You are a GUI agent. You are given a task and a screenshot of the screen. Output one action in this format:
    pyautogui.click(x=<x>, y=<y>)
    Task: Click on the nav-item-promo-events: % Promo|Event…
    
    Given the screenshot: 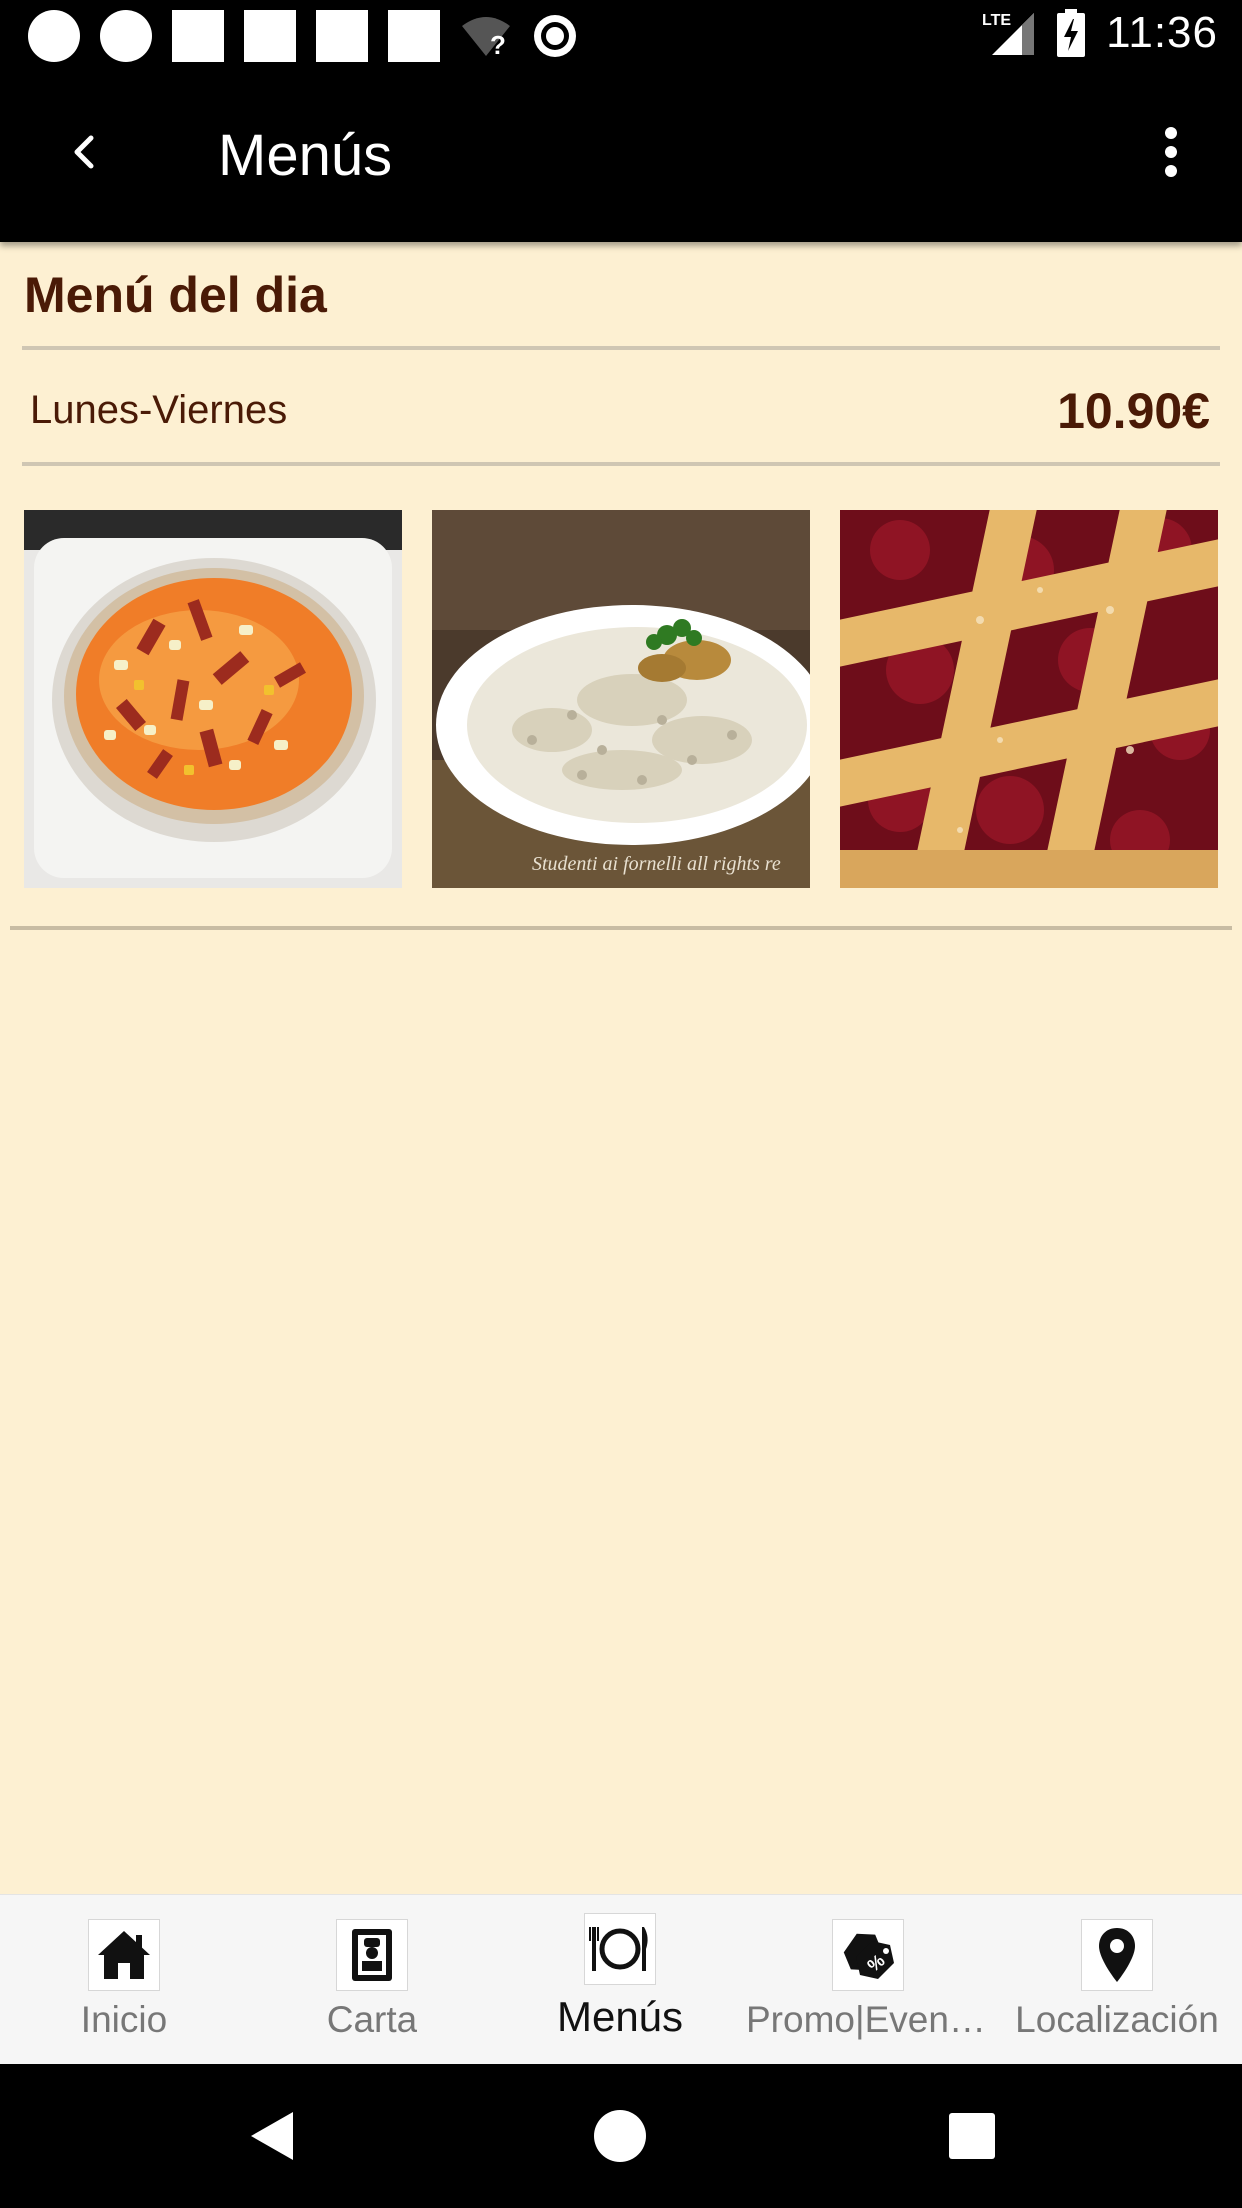 What is the action you would take?
    pyautogui.click(x=868, y=1980)
    